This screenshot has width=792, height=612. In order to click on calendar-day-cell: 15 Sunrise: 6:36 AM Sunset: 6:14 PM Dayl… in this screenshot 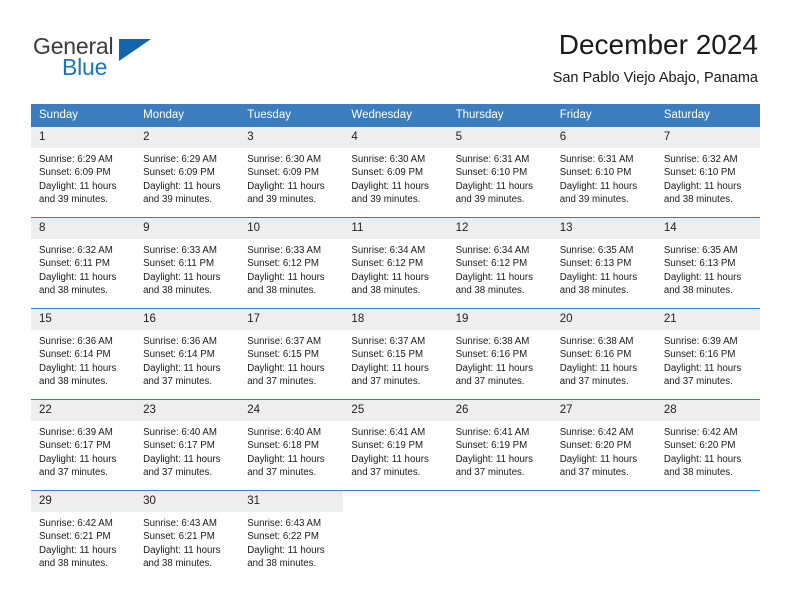, I will do `click(83, 354)`.